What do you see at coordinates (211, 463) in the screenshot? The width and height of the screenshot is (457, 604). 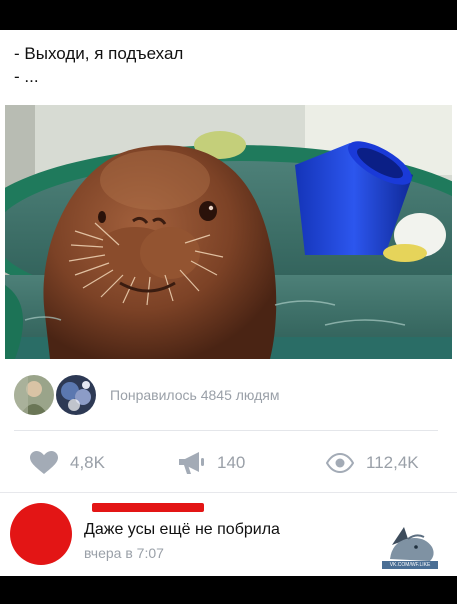 I see `share-button: 140` at bounding box center [211, 463].